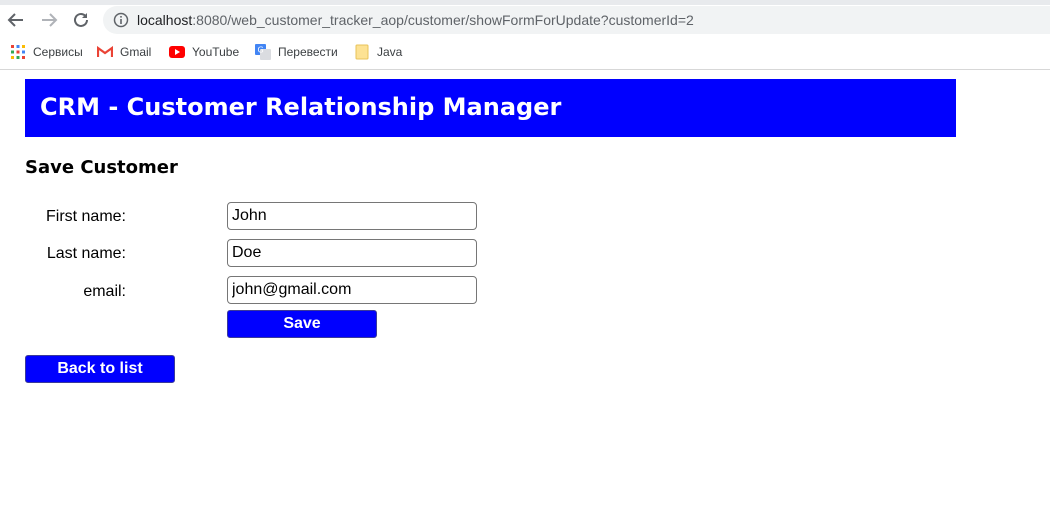 This screenshot has width=1050, height=527. I want to click on back-button, so click(16, 20).